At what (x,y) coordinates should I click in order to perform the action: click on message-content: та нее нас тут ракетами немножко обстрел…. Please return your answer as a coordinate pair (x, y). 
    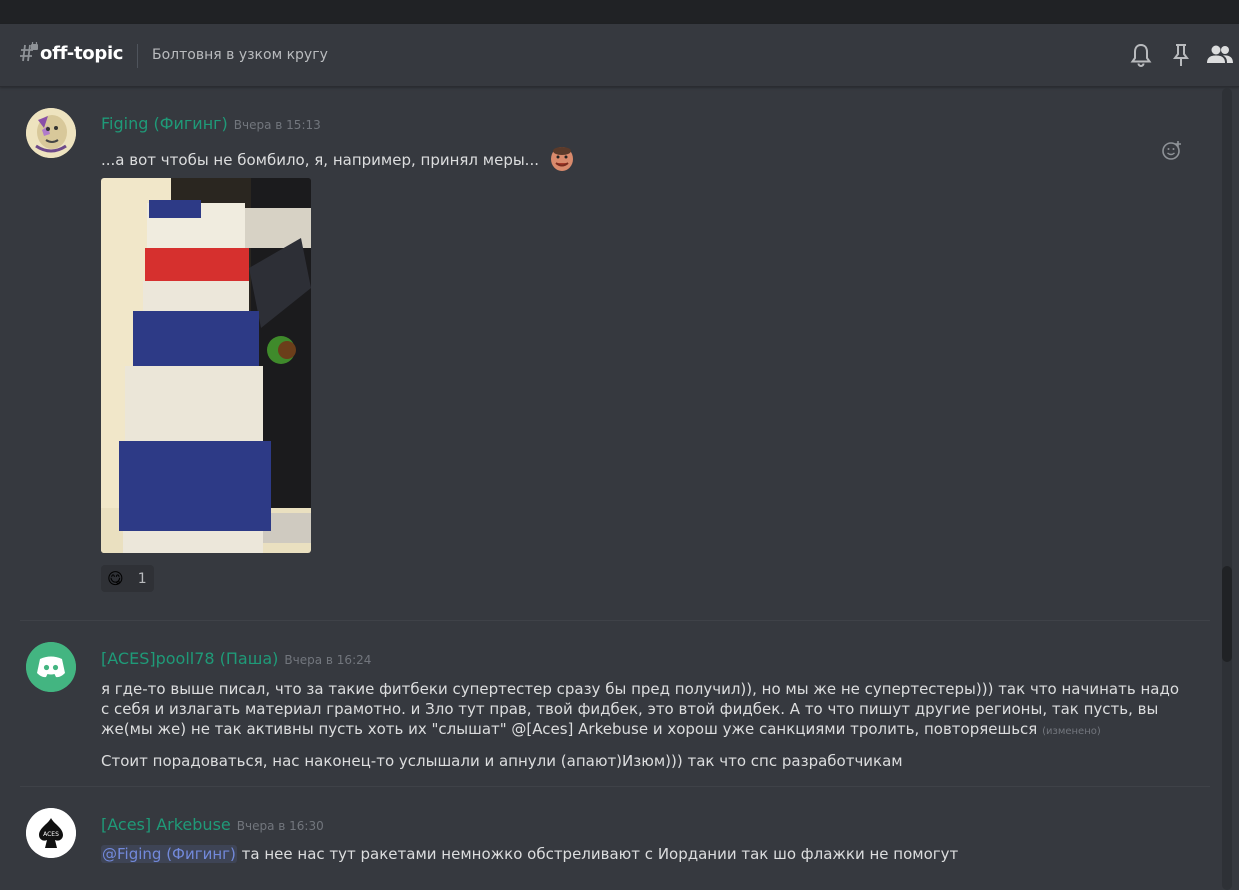
    Looking at the image, I should click on (600, 854).